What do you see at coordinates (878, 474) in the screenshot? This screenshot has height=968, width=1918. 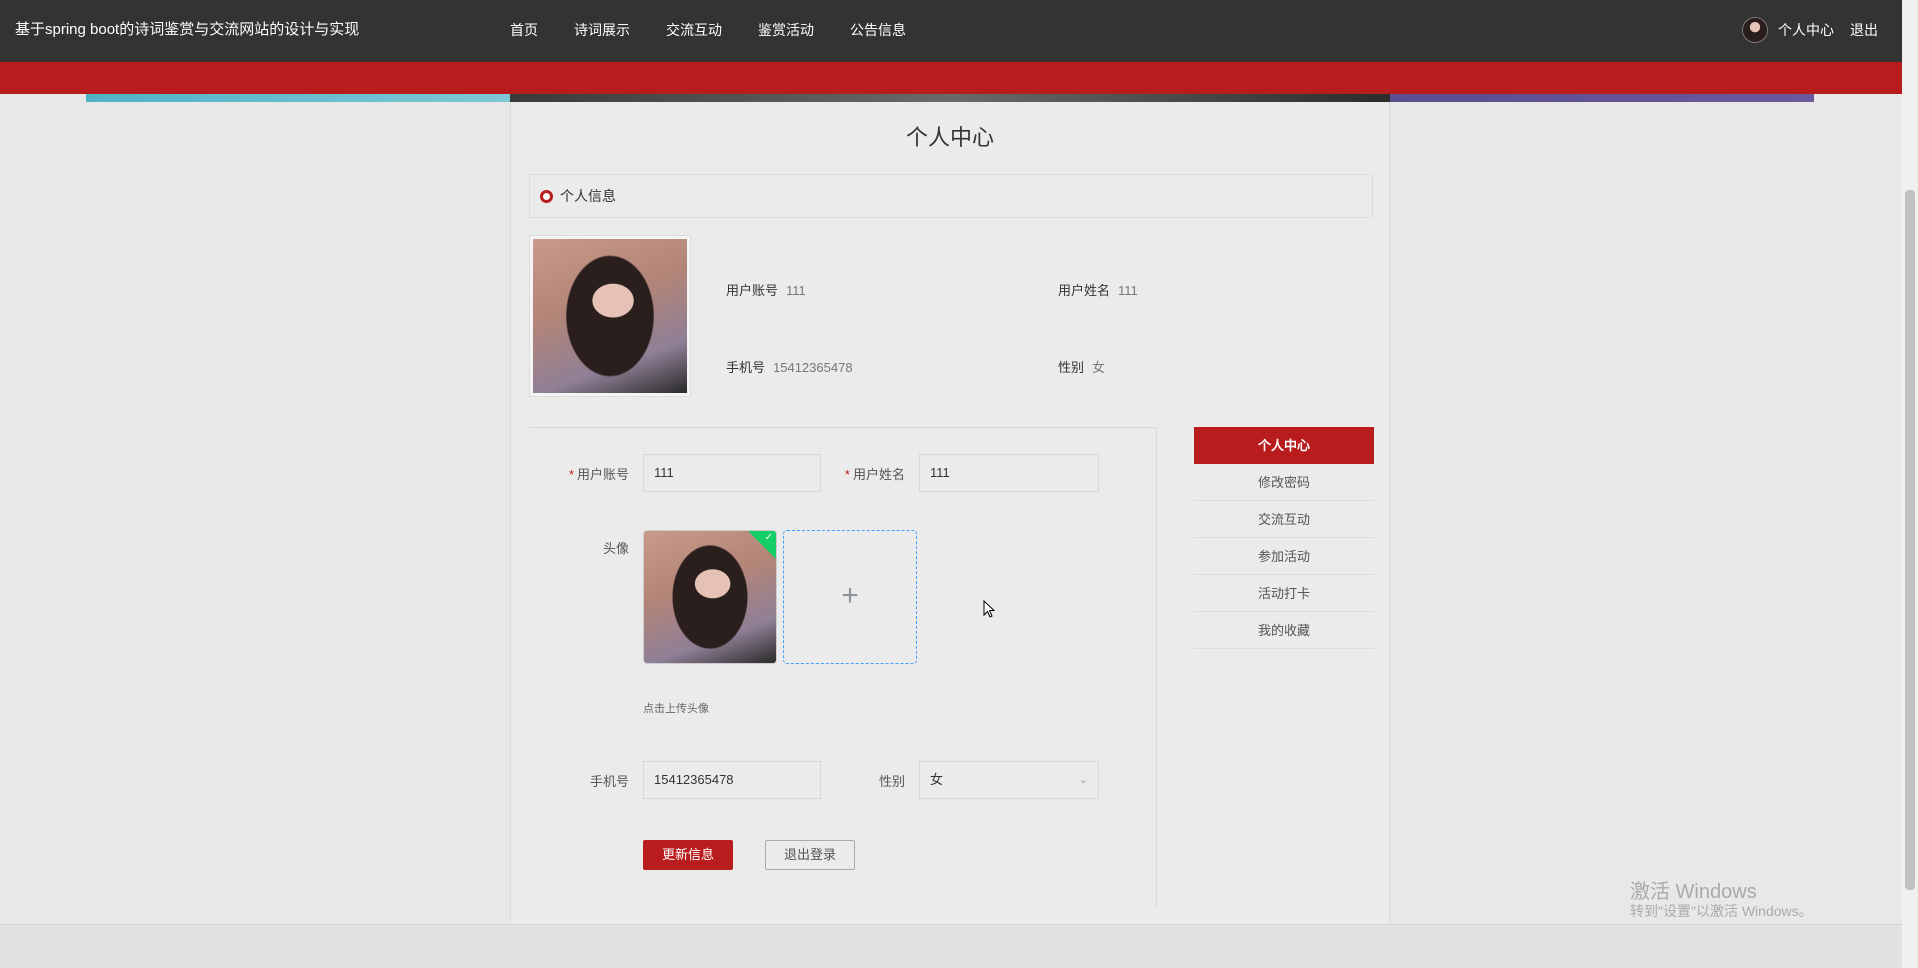 I see `form-name-label-text: 用户姓名` at bounding box center [878, 474].